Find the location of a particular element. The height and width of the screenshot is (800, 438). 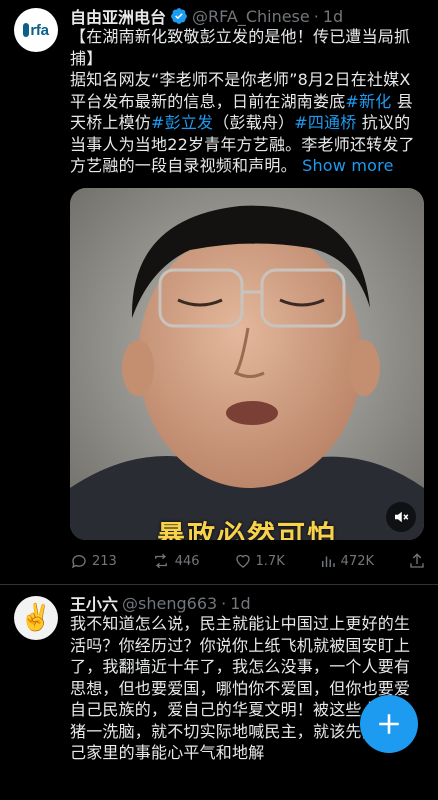

views-button: 472K is located at coordinates (346, 561).